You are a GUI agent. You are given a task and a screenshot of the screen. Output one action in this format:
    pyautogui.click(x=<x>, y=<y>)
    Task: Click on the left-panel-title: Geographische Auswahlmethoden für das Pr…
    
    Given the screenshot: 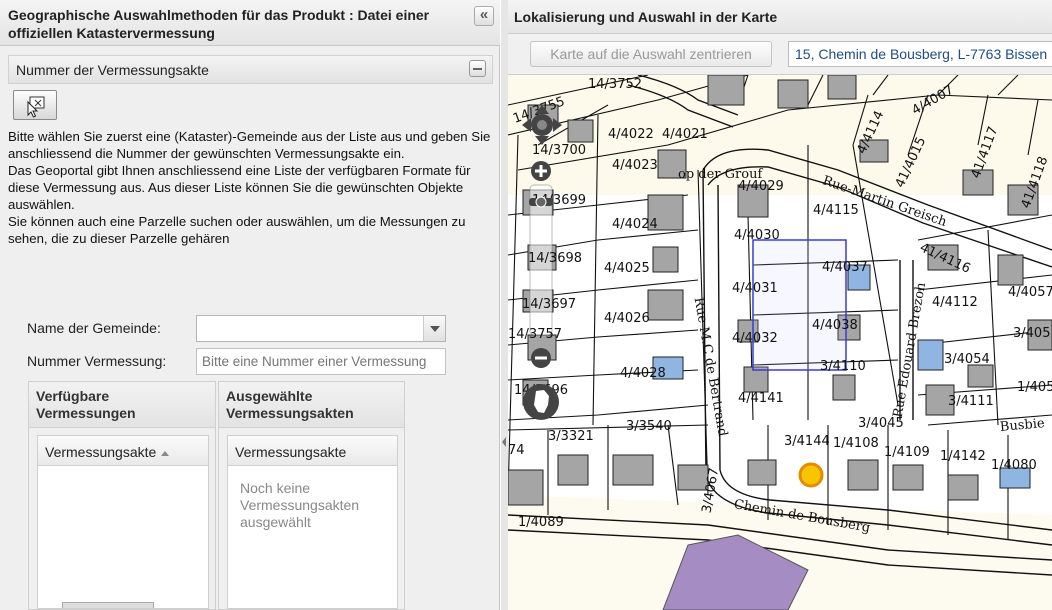 What is the action you would take?
    pyautogui.click(x=219, y=24)
    